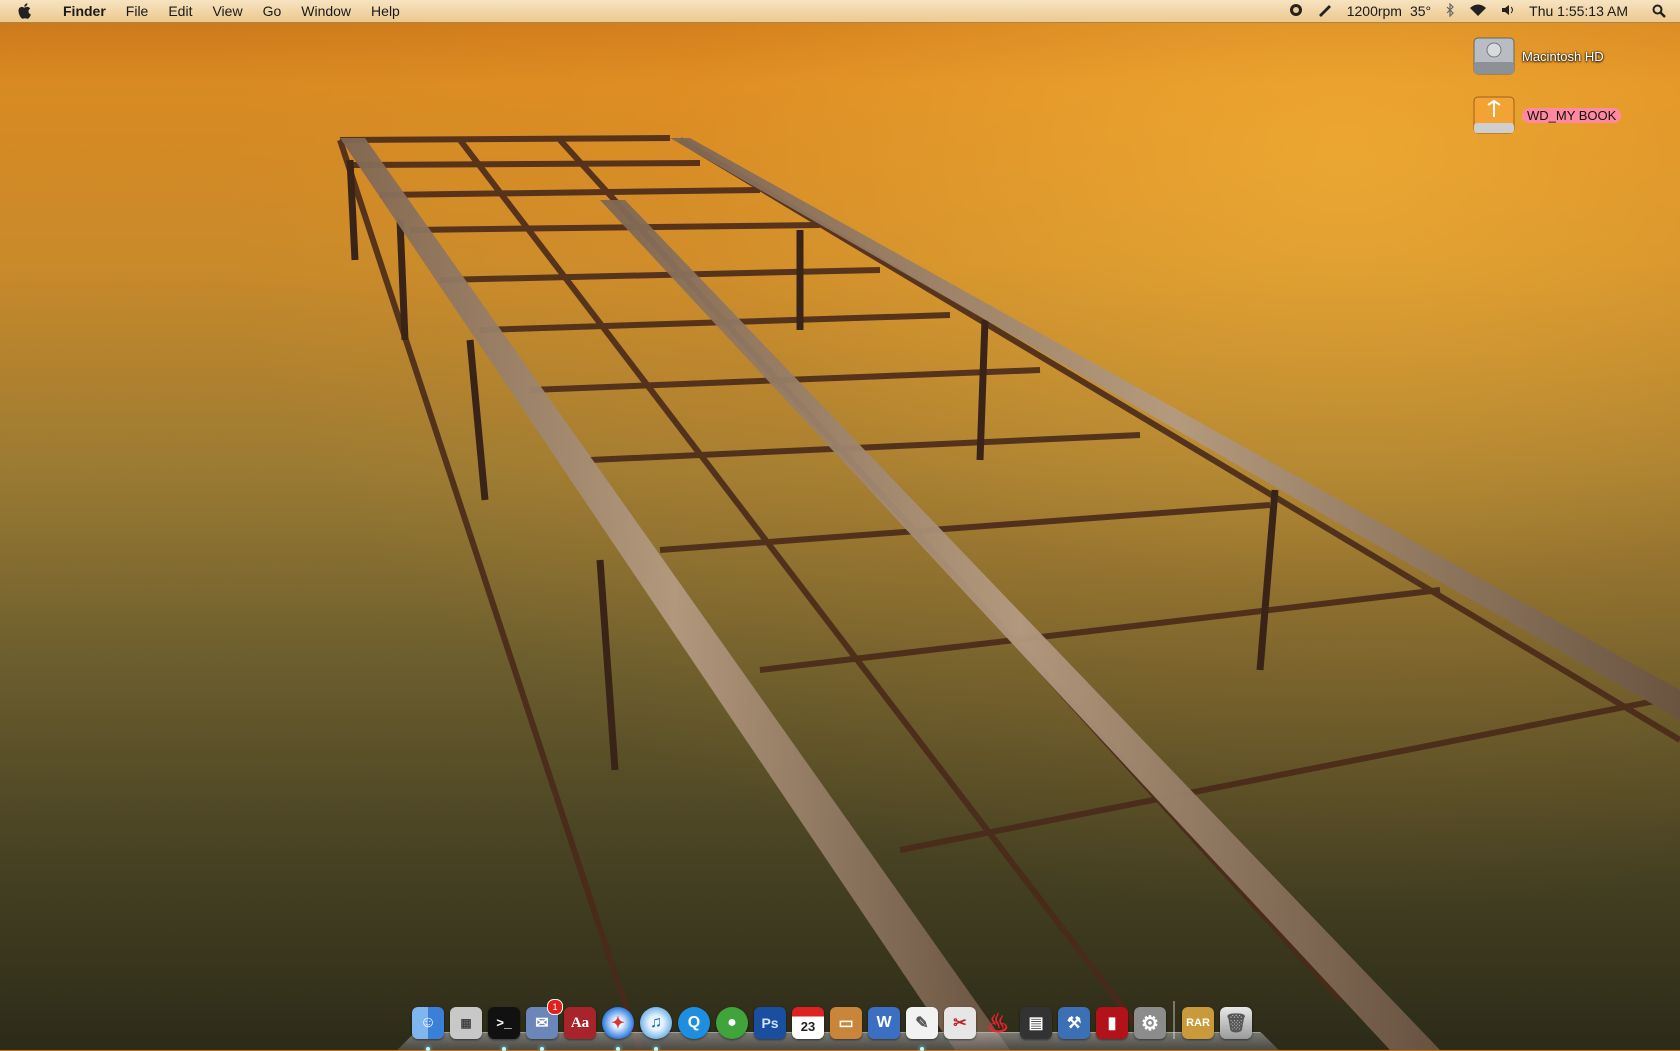  Describe the element at coordinates (618, 1023) in the screenshot. I see `safari-icon: ✦` at that location.